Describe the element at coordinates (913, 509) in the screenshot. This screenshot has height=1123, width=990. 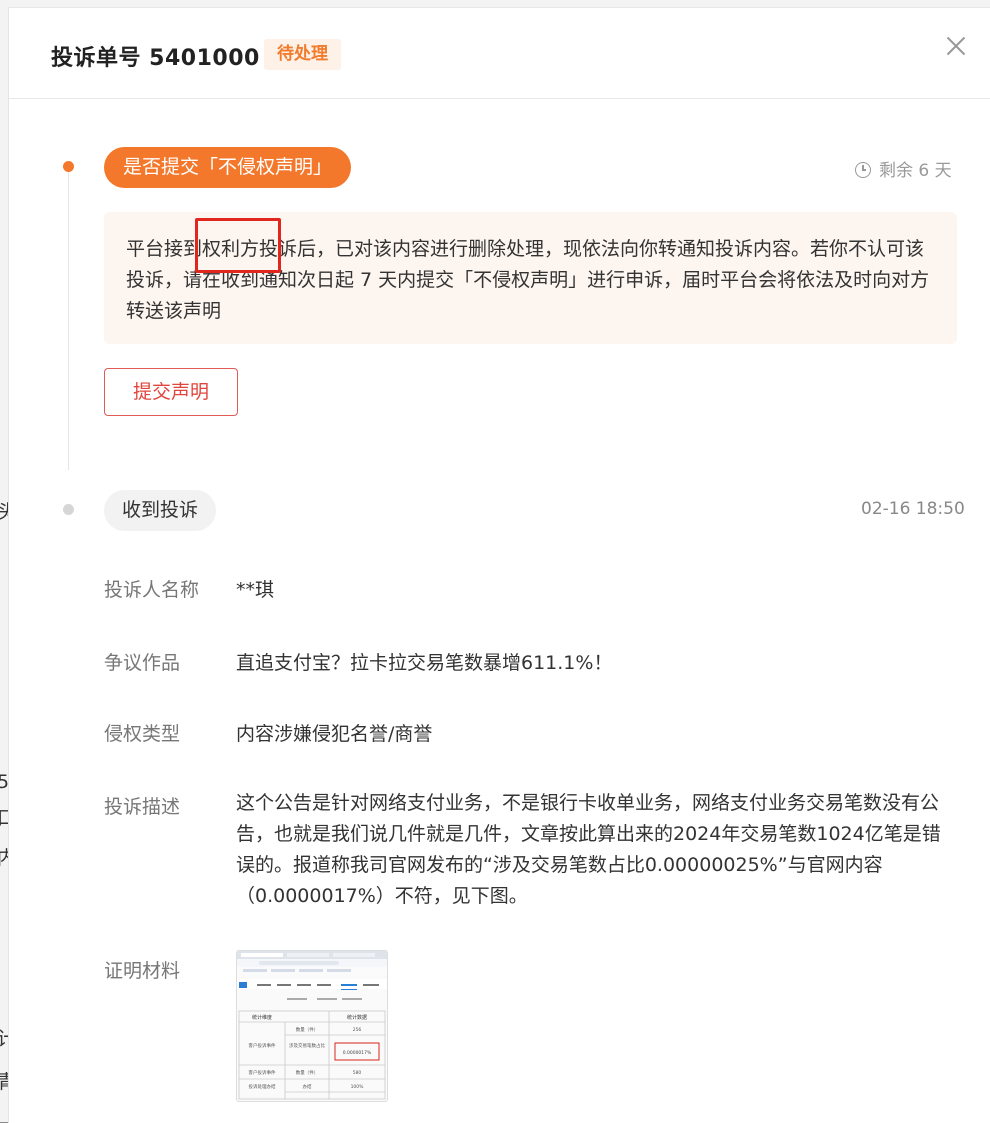
I see `received-time: 02-16 18:50` at that location.